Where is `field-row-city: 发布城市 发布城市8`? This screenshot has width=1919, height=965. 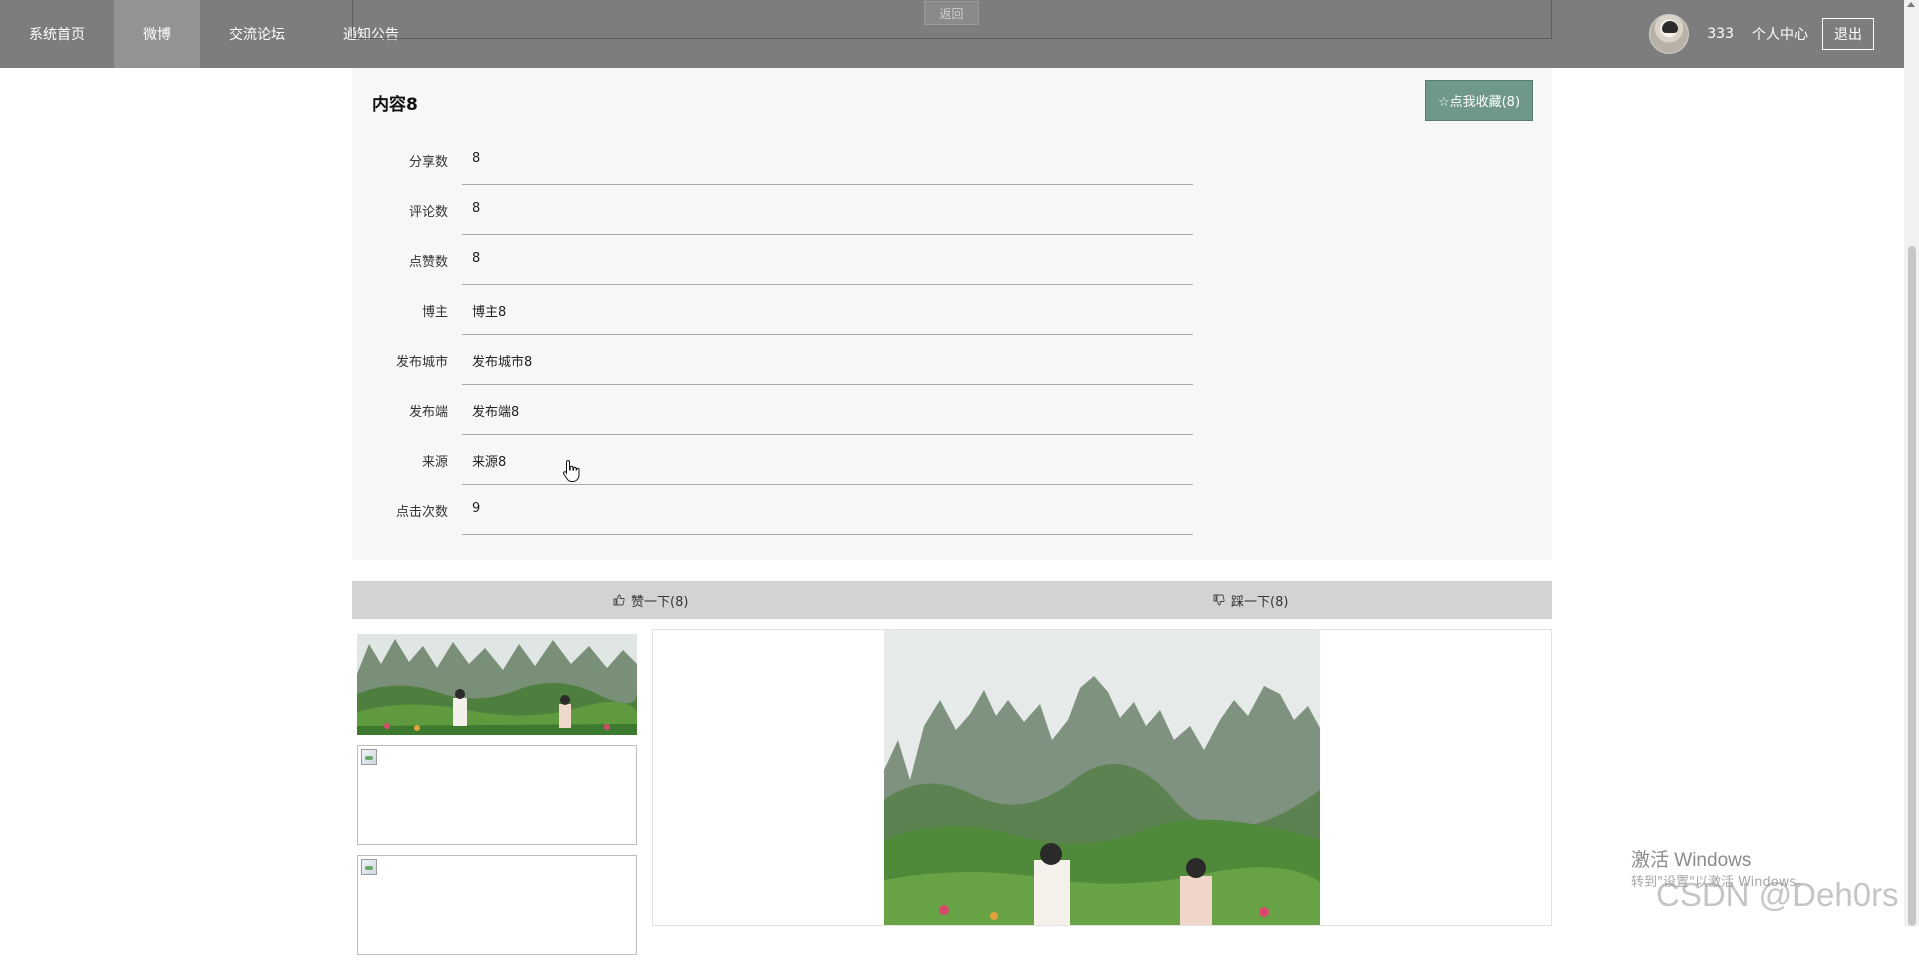
field-row-city: 发布城市 发布城市8 is located at coordinates (772, 360).